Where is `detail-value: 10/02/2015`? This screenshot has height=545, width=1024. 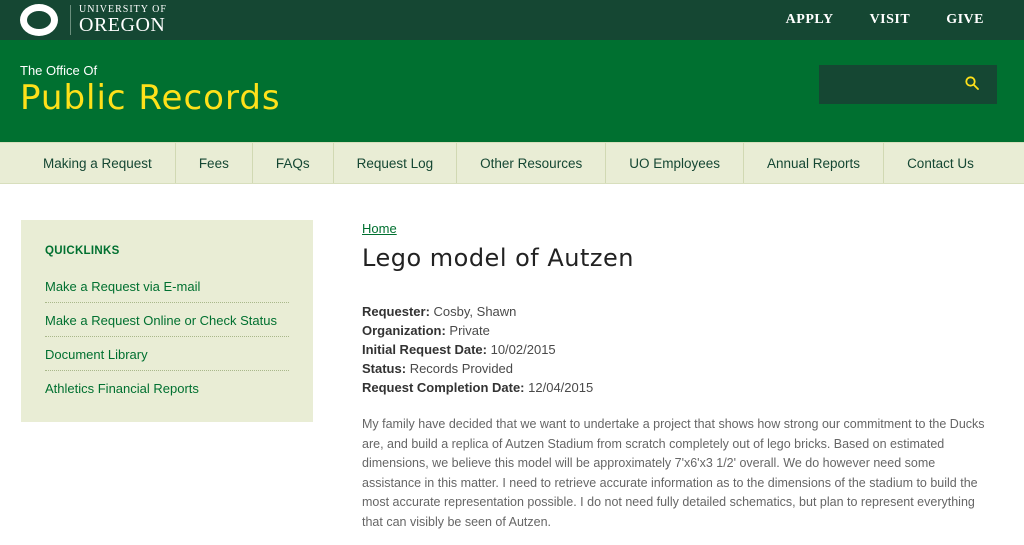 detail-value: 10/02/2015 is located at coordinates (523, 349).